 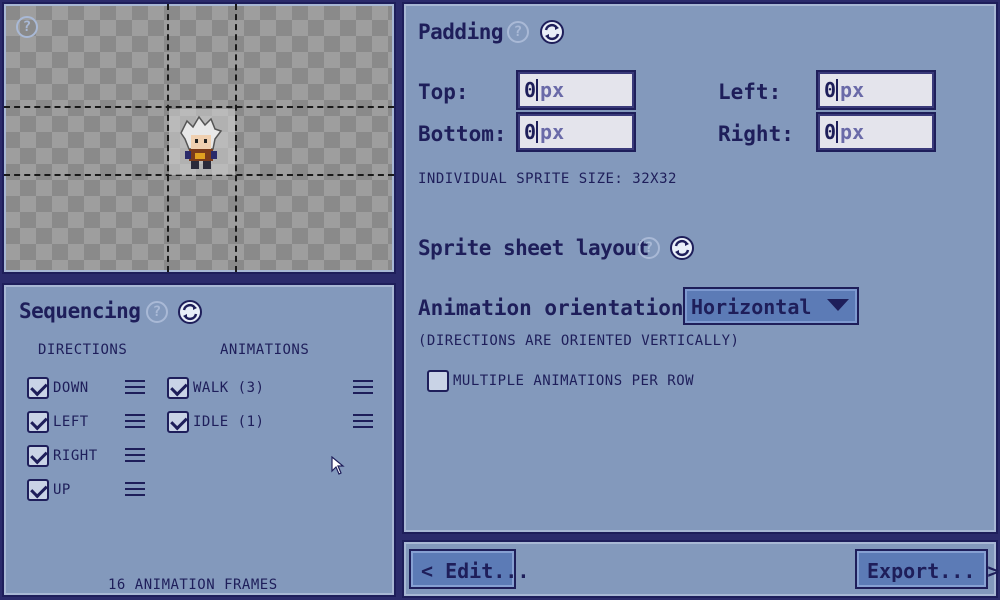 What do you see at coordinates (830, 90) in the screenshot?
I see `left-padding-value: 0` at bounding box center [830, 90].